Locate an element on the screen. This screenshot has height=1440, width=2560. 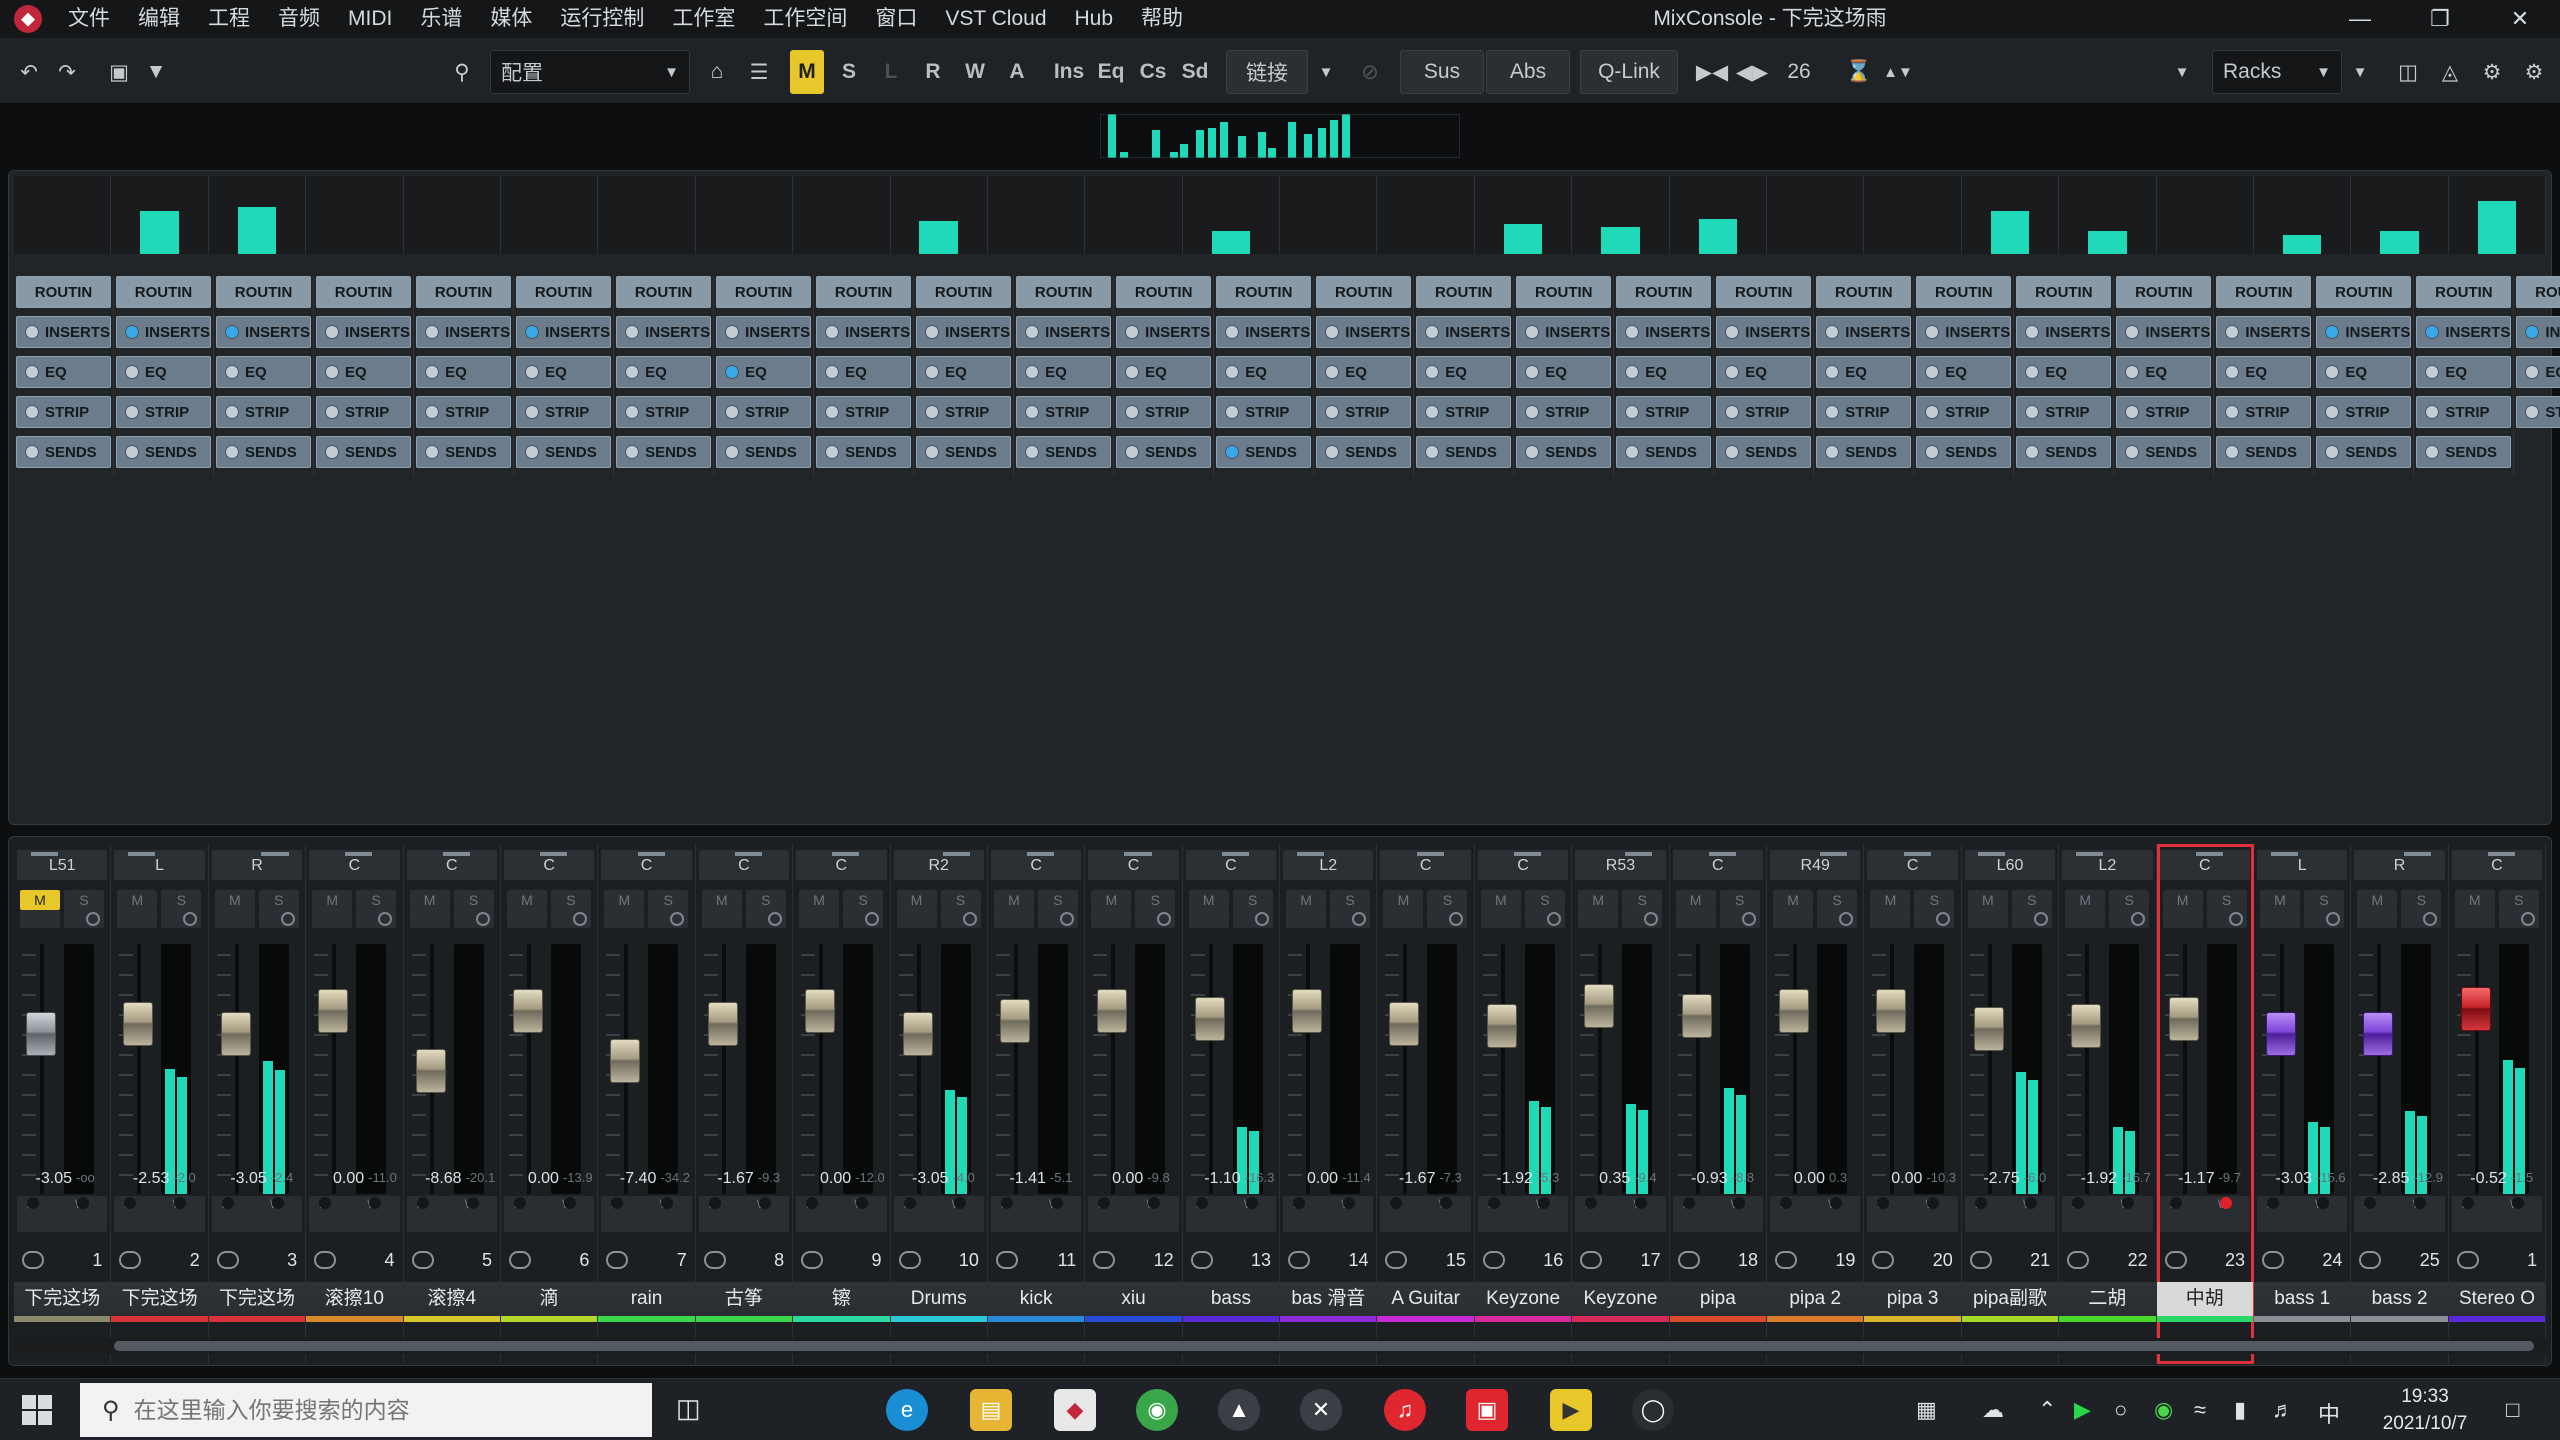
tray-app-icon: ▦ is located at coordinates (1926, 1410).